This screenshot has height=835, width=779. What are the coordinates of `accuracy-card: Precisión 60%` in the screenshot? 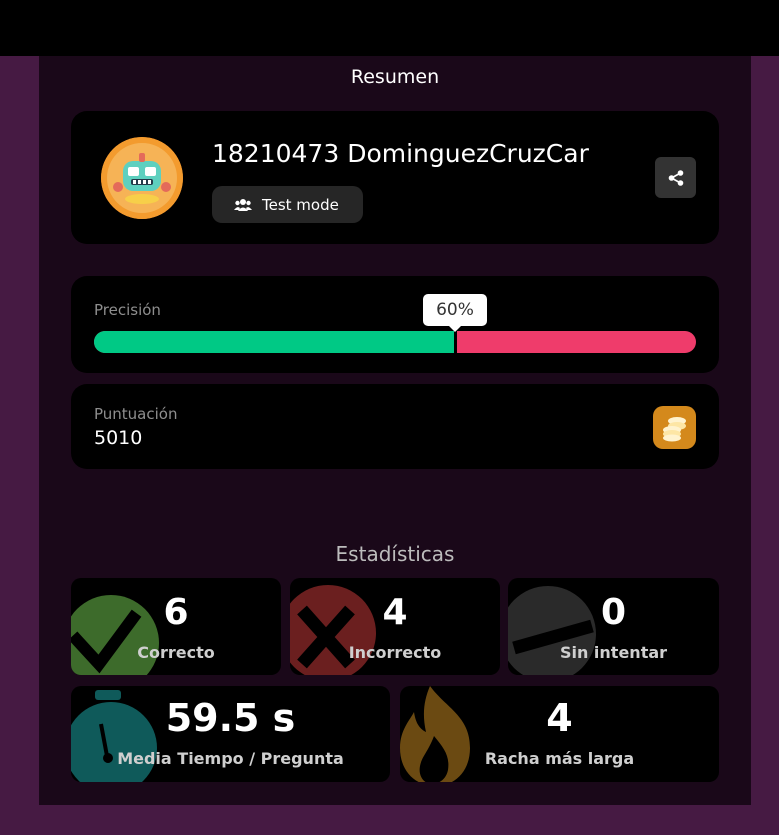 It's located at (395, 324).